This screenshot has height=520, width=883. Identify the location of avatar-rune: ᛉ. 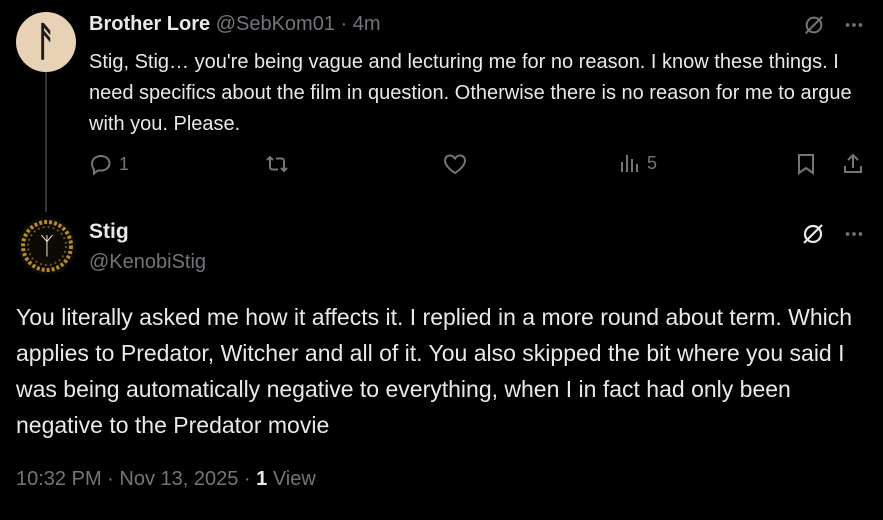
(47, 246).